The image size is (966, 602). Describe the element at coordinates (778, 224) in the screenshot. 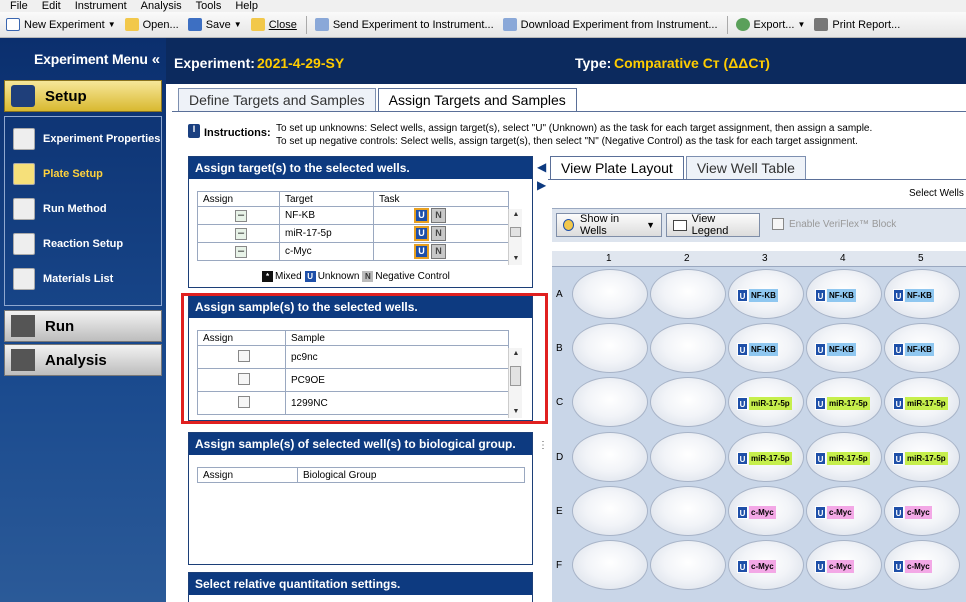

I see `veriflex-checkbox` at that location.